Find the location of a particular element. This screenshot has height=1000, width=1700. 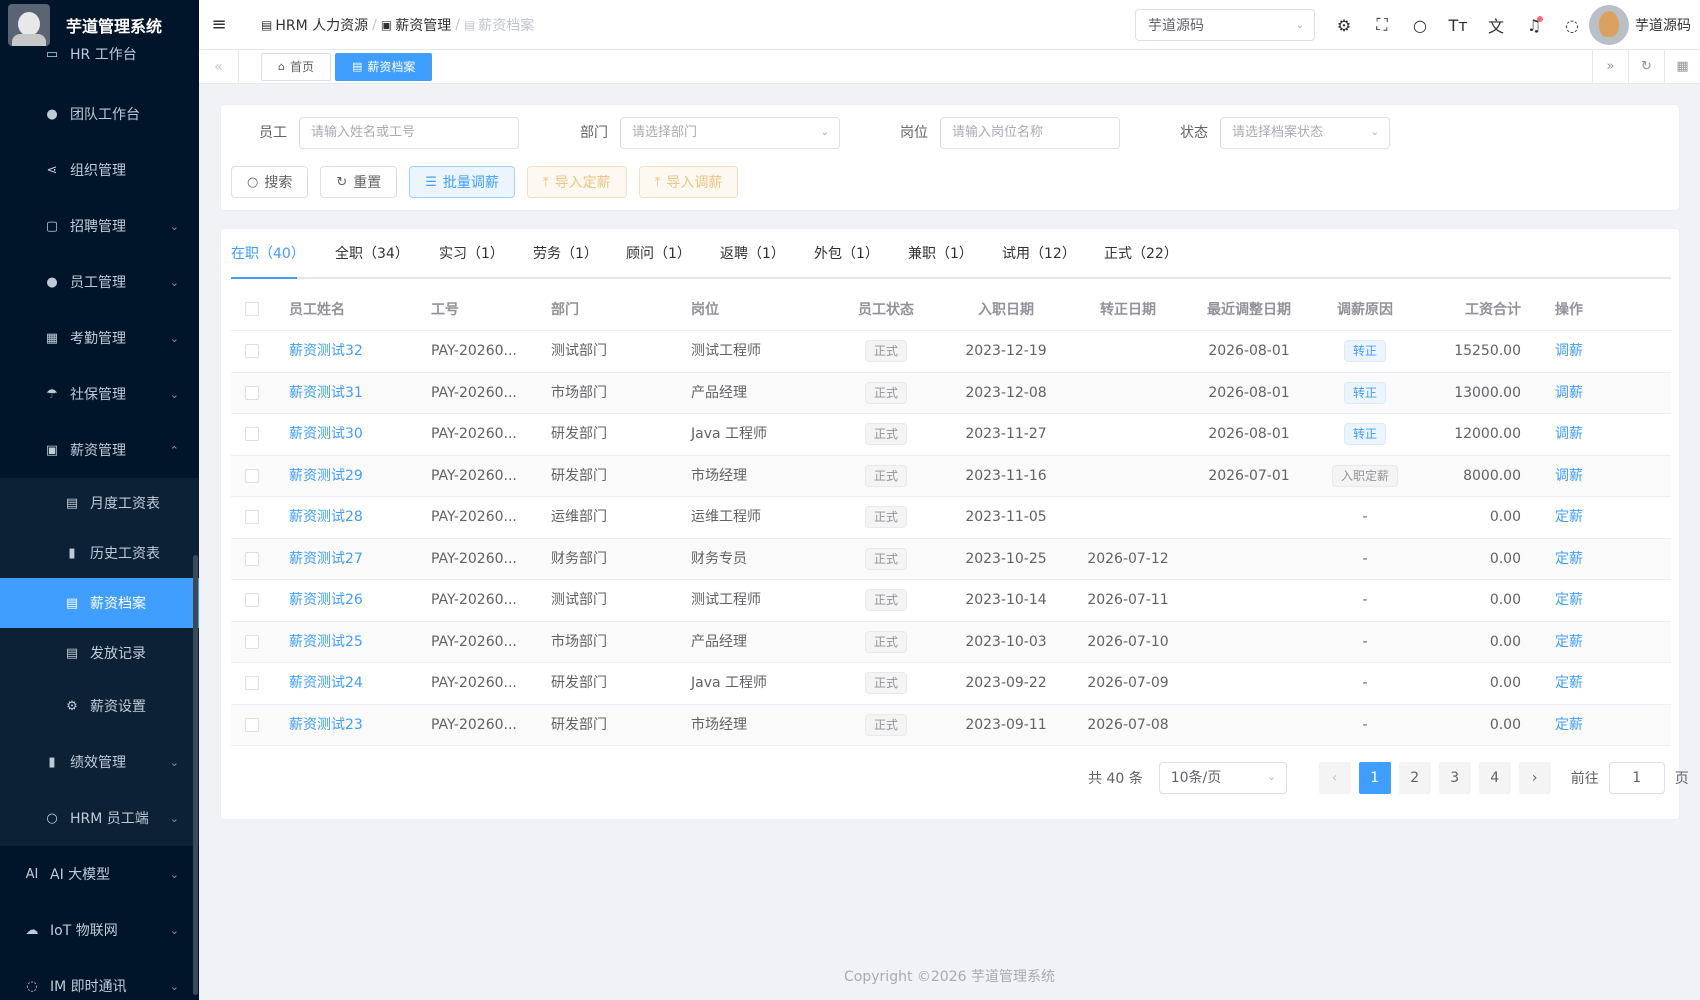

sidebar-item-4: ● 员工管理 ⌄ is located at coordinates (99, 282).